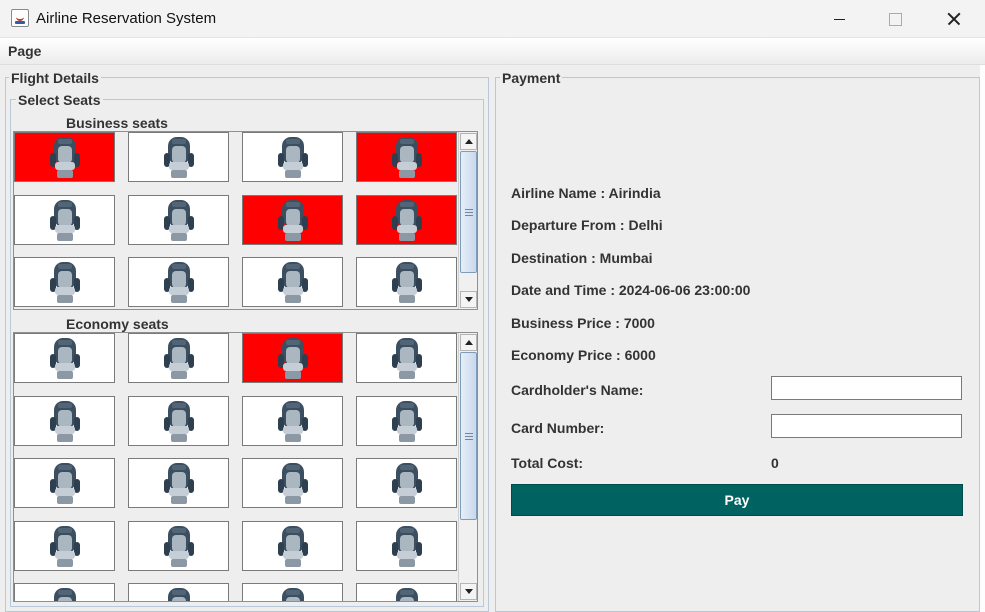 This screenshot has height=612, width=985. Describe the element at coordinates (237, 220) in the screenshot. I see `business-seat-grid` at that location.